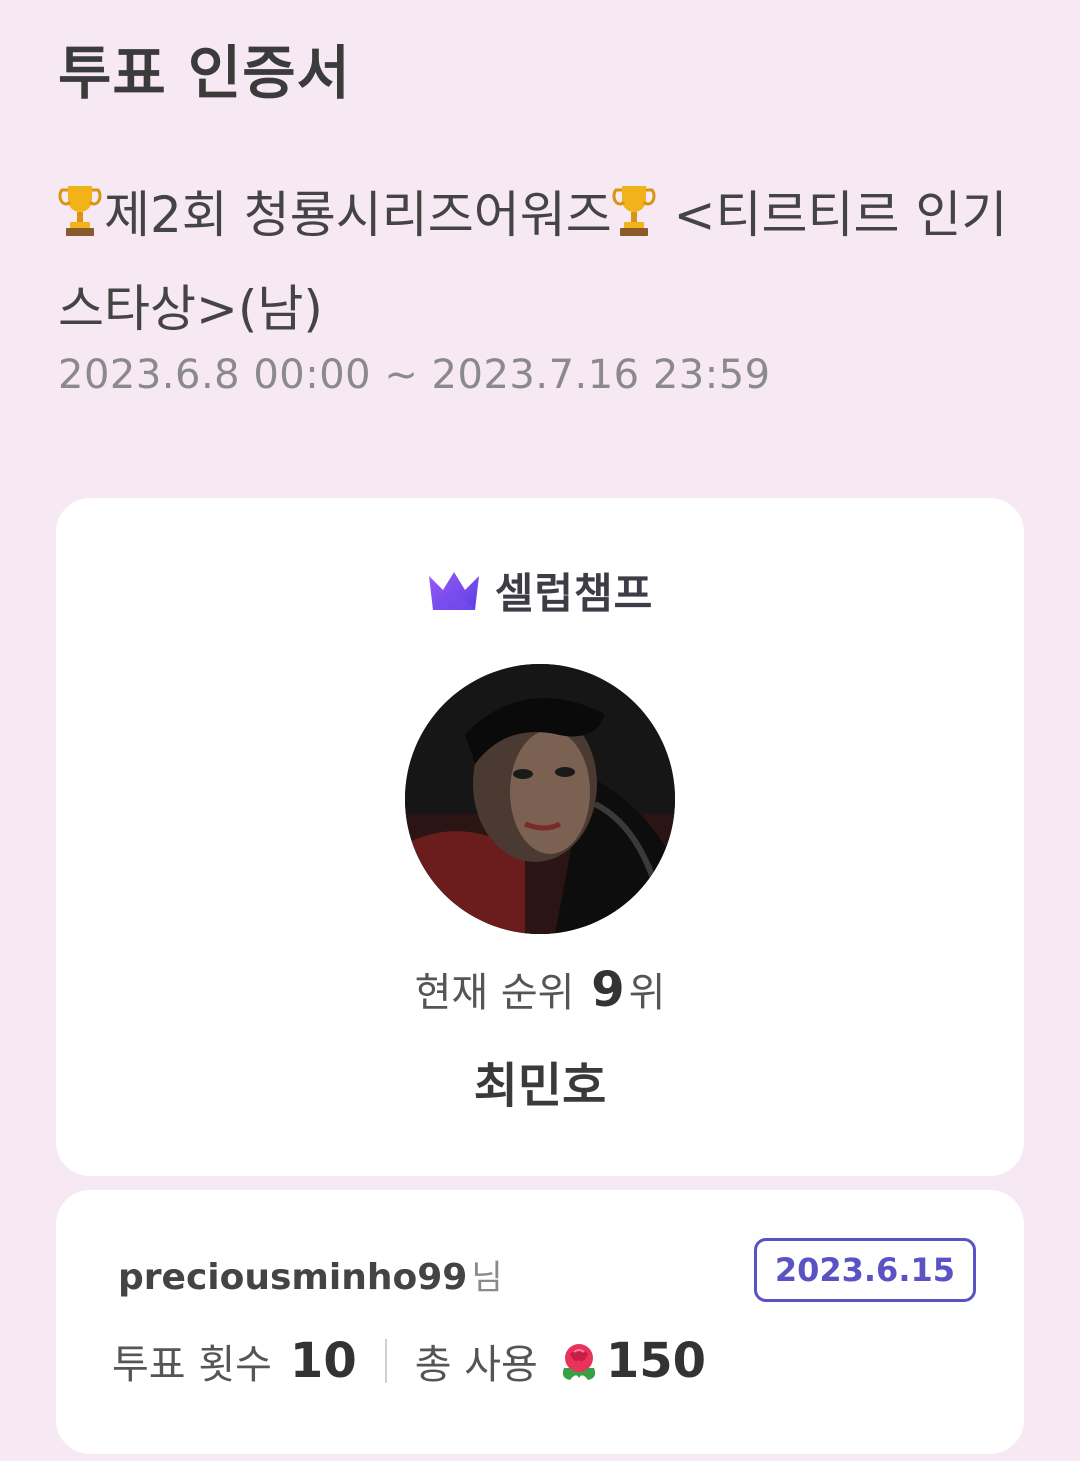 The image size is (1080, 1461). I want to click on page-title: 투표 인증서, so click(204, 73).